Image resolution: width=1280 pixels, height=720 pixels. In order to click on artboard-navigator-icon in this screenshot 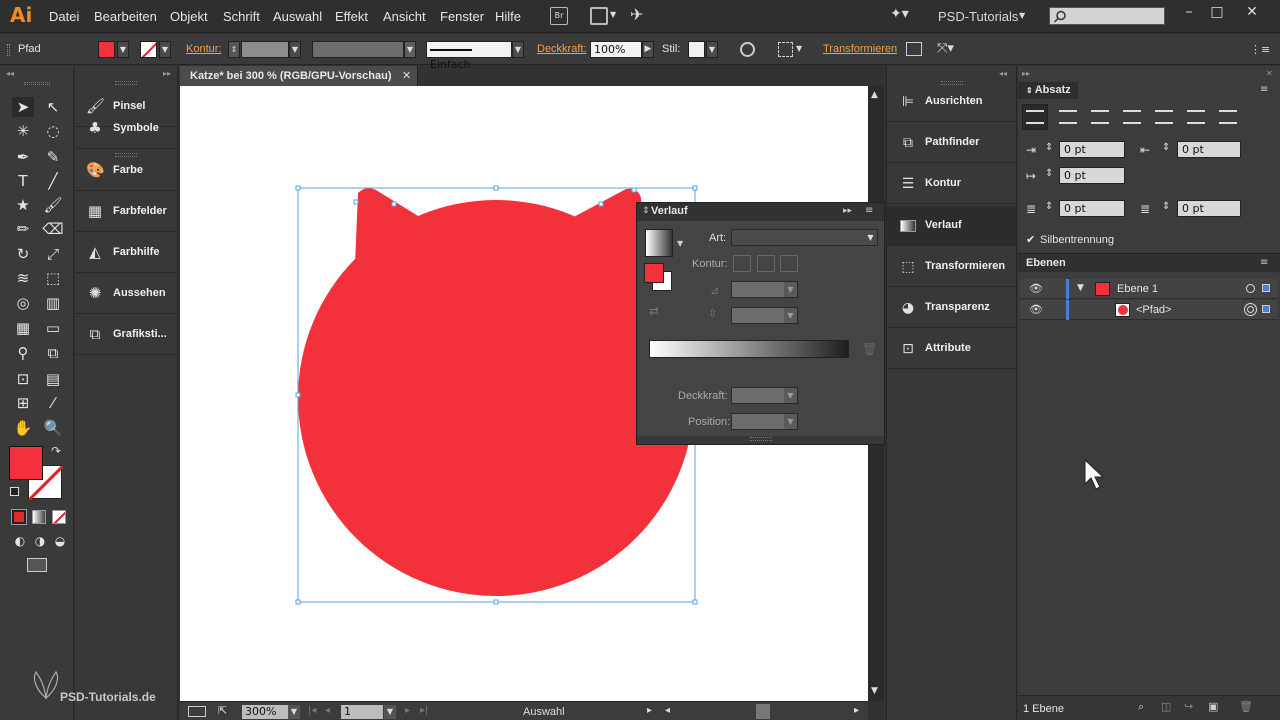, I will do `click(197, 711)`.